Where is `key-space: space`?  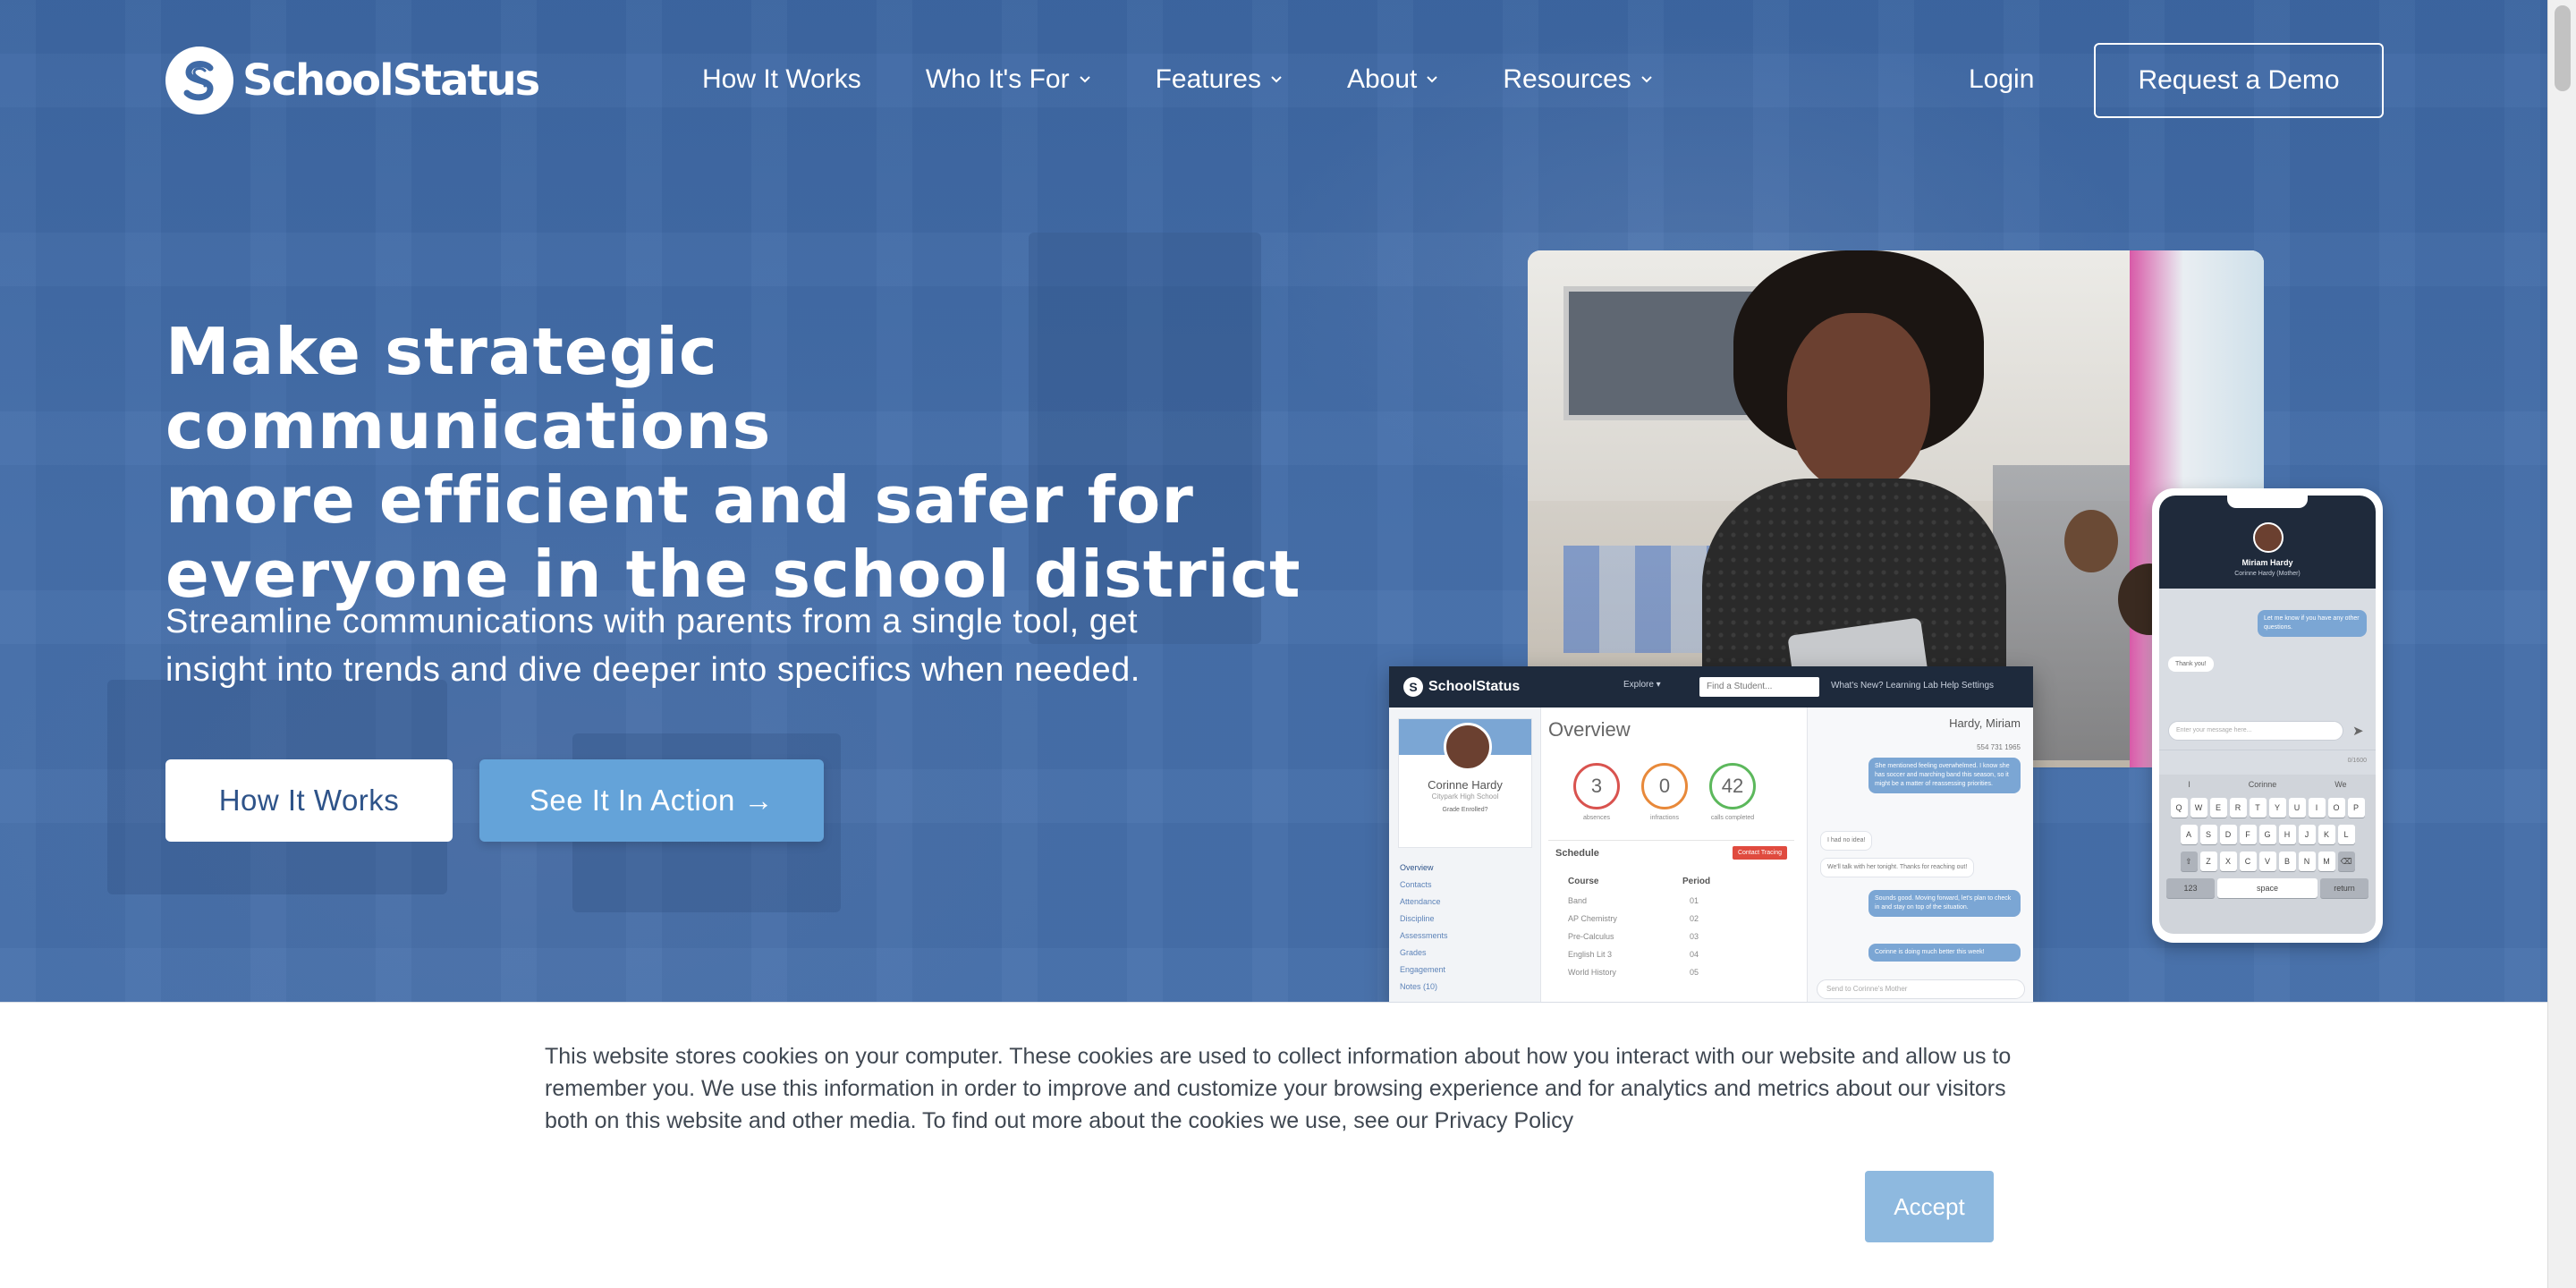
key-space: space is located at coordinates (2267, 888).